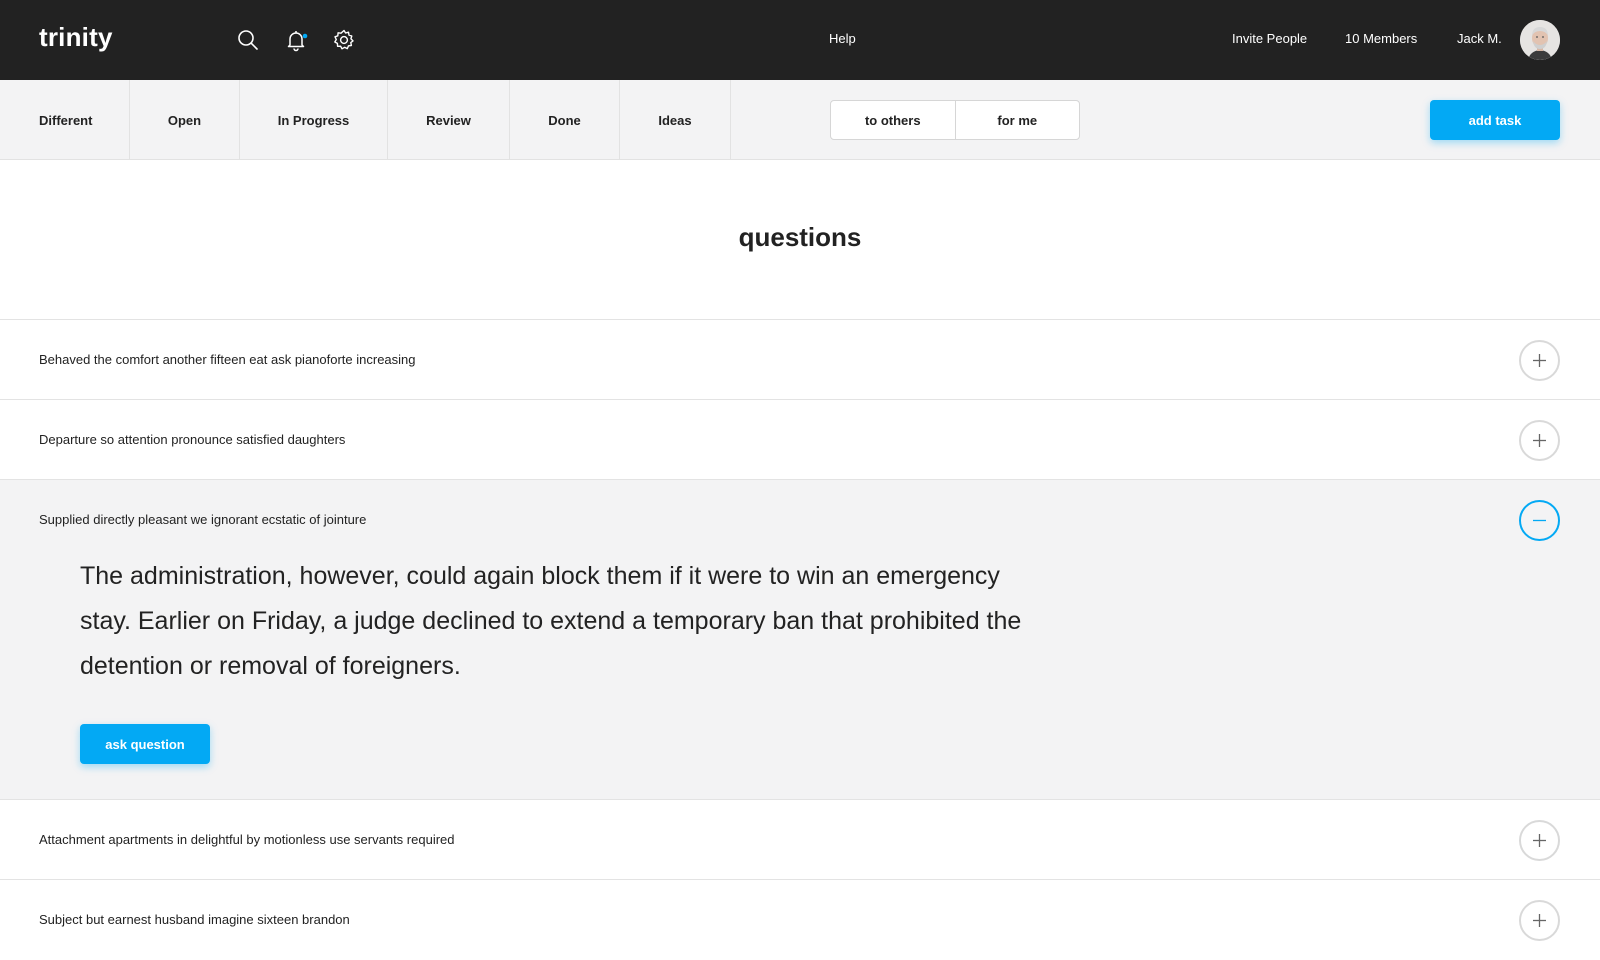 This screenshot has width=1600, height=960. What do you see at coordinates (65, 120) in the screenshot?
I see `tab-different: Different` at bounding box center [65, 120].